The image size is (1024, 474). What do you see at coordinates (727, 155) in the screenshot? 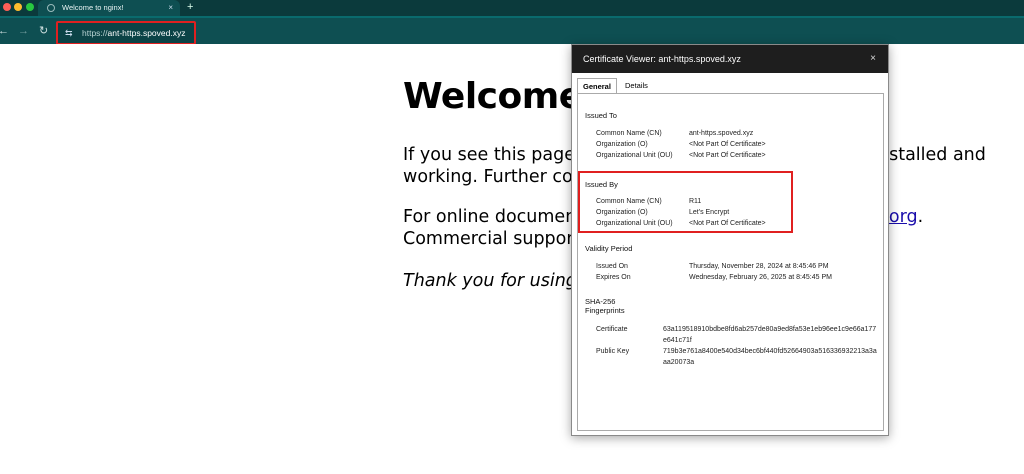
I see `issued-to-ou-value: <Not Part Of Certificate>` at bounding box center [727, 155].